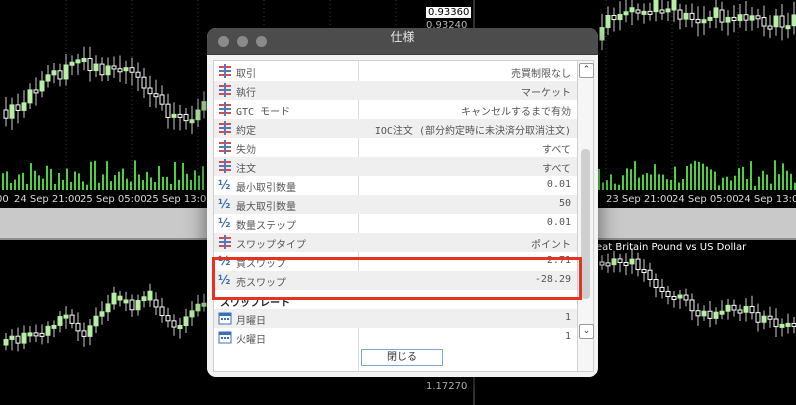 Image resolution: width=796 pixels, height=405 pixels. Describe the element at coordinates (395, 242) in the screenshot. I see `spec-row: スワップタイプ ポイント` at that location.